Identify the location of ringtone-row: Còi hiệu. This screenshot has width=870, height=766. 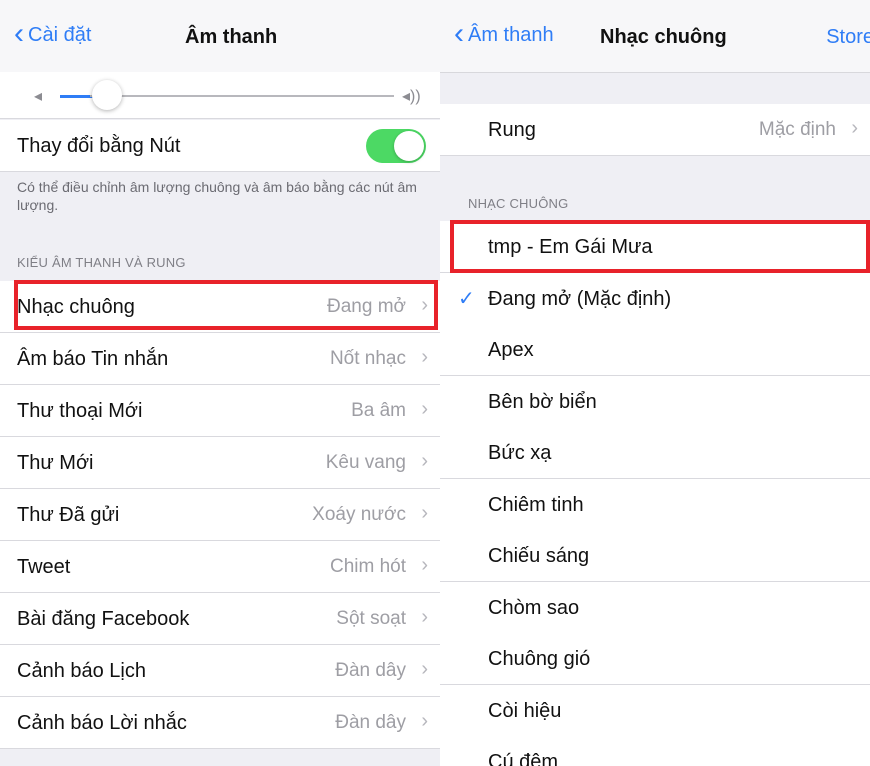
(655, 710).